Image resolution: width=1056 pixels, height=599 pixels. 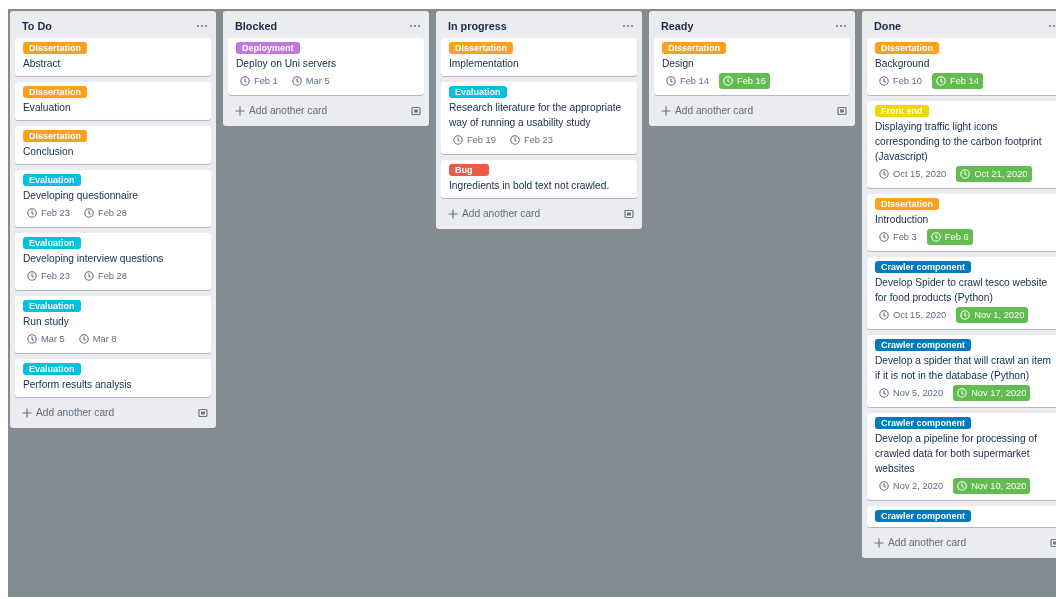 What do you see at coordinates (46, 322) in the screenshot?
I see `card-title: Run study` at bounding box center [46, 322].